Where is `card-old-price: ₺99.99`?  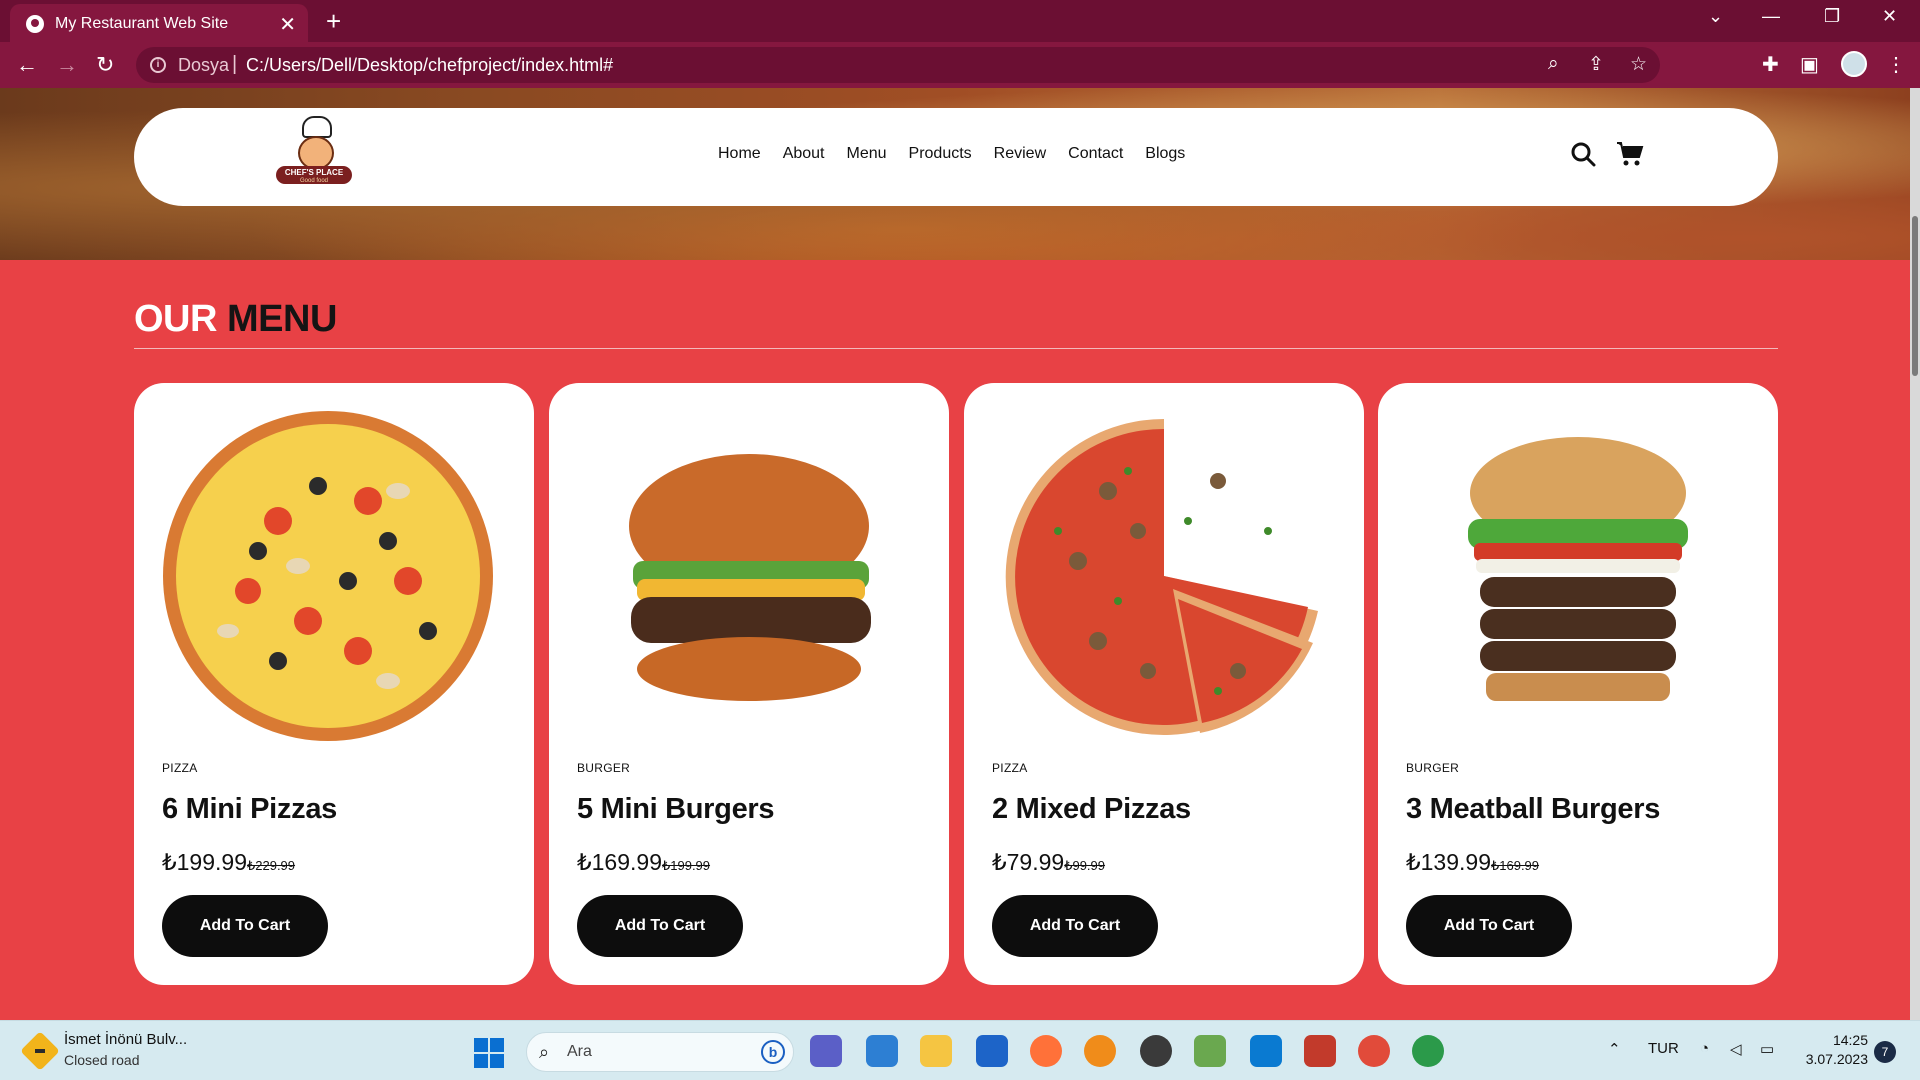 card-old-price: ₺99.99 is located at coordinates (1085, 865).